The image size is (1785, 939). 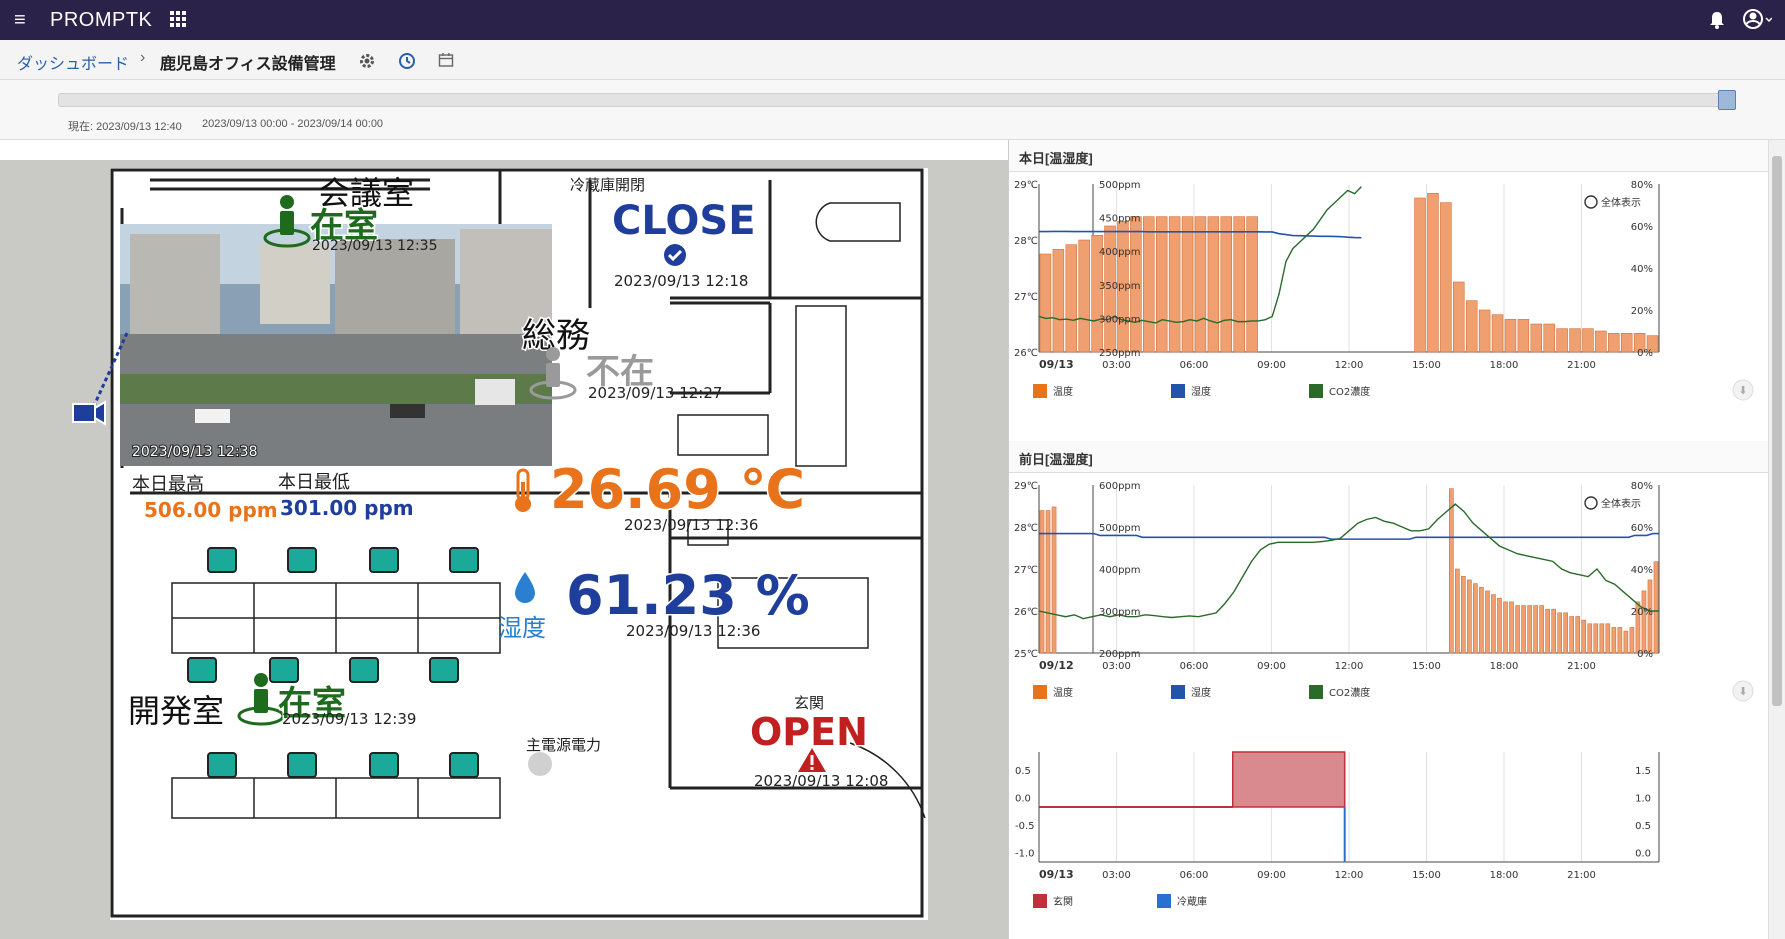 I want to click on entrance-open-area, so click(x=1289, y=779).